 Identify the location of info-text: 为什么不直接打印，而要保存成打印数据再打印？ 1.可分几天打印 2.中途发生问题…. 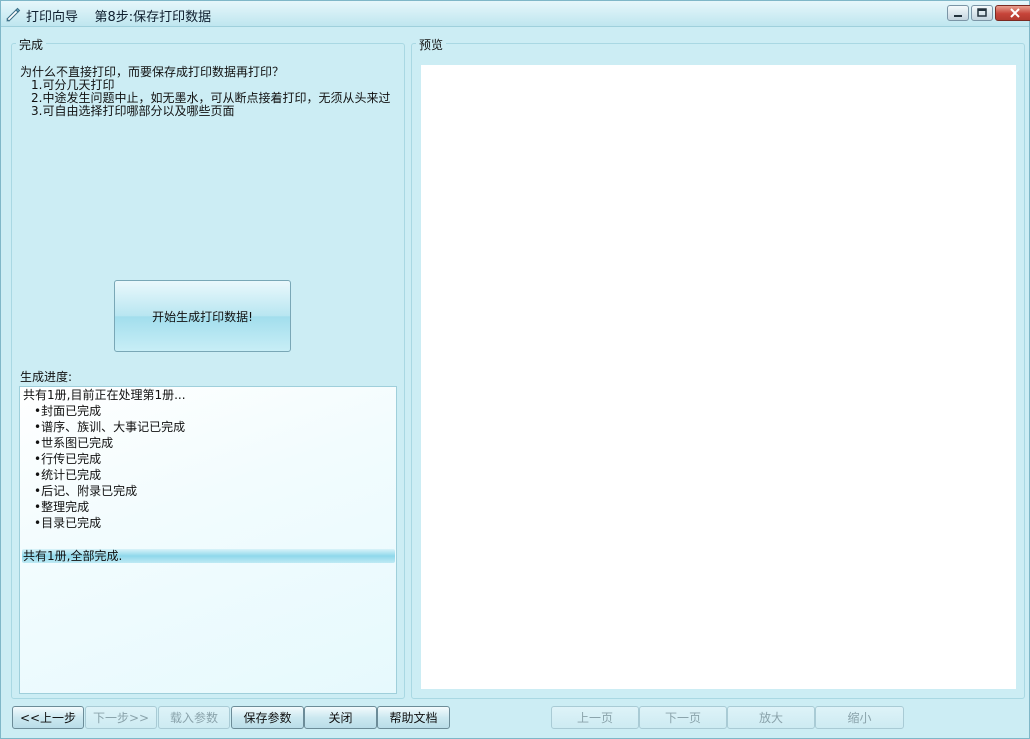
(205, 92).